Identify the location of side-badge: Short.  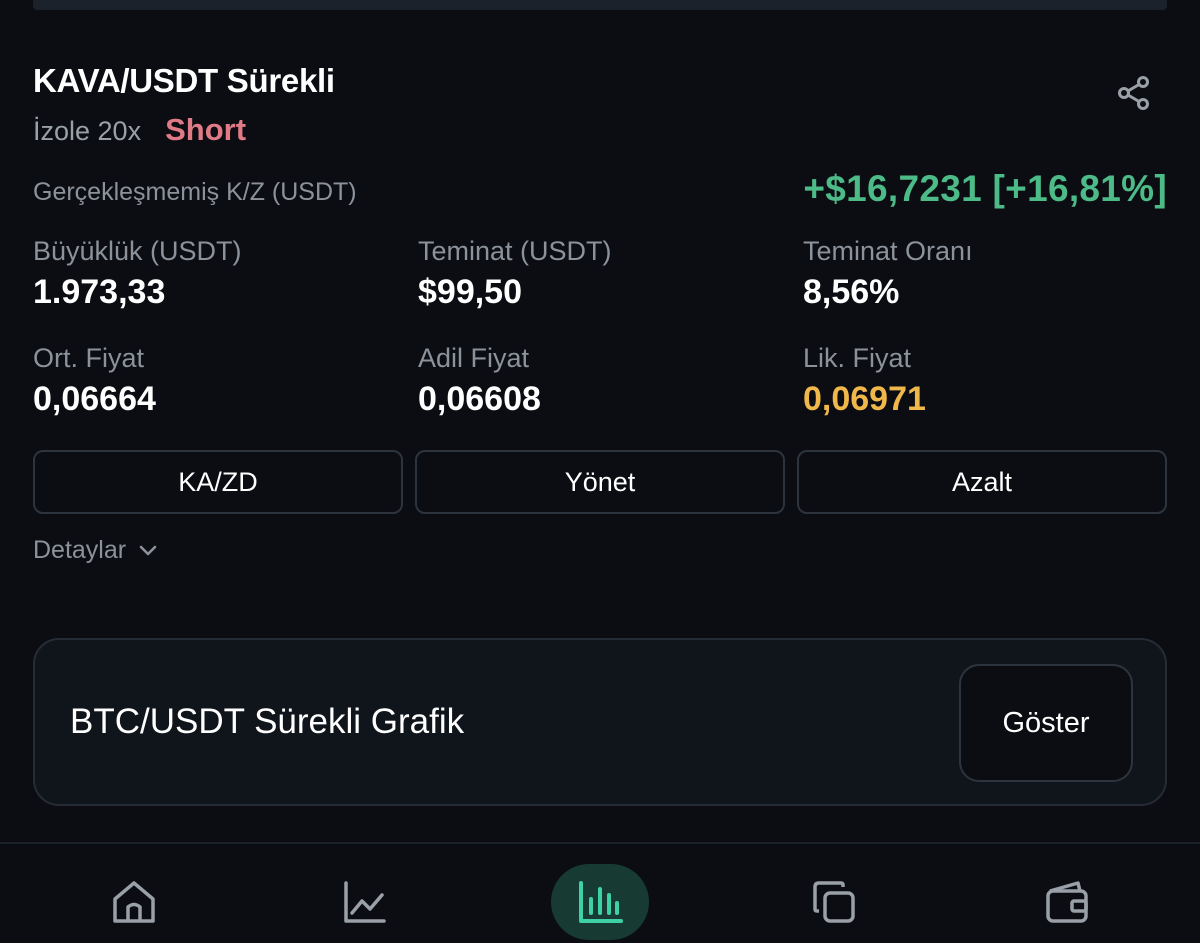
(206, 129).